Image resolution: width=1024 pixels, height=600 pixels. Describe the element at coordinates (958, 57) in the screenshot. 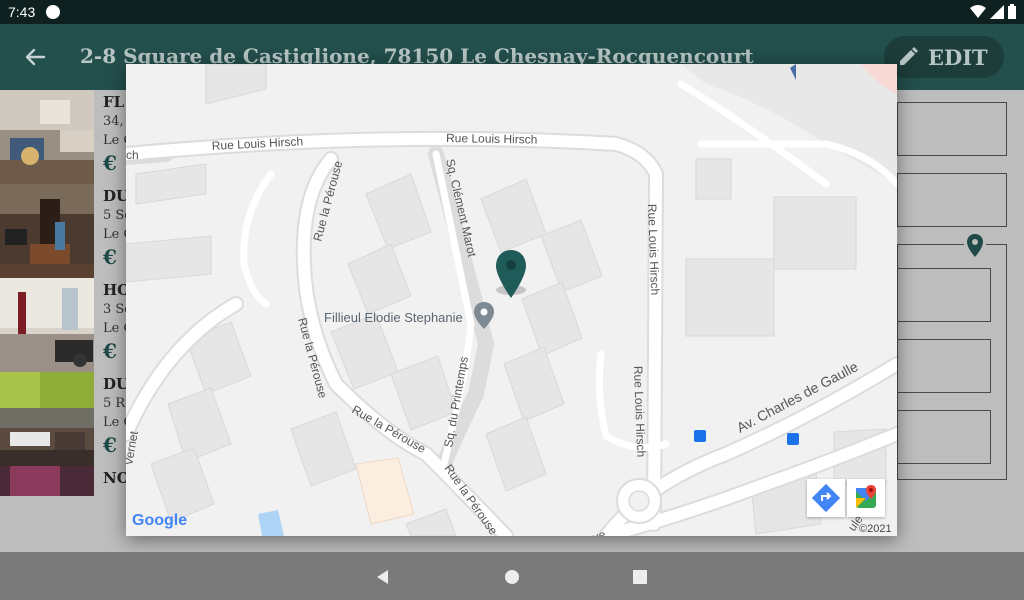

I see `edit-label: EDIT` at that location.